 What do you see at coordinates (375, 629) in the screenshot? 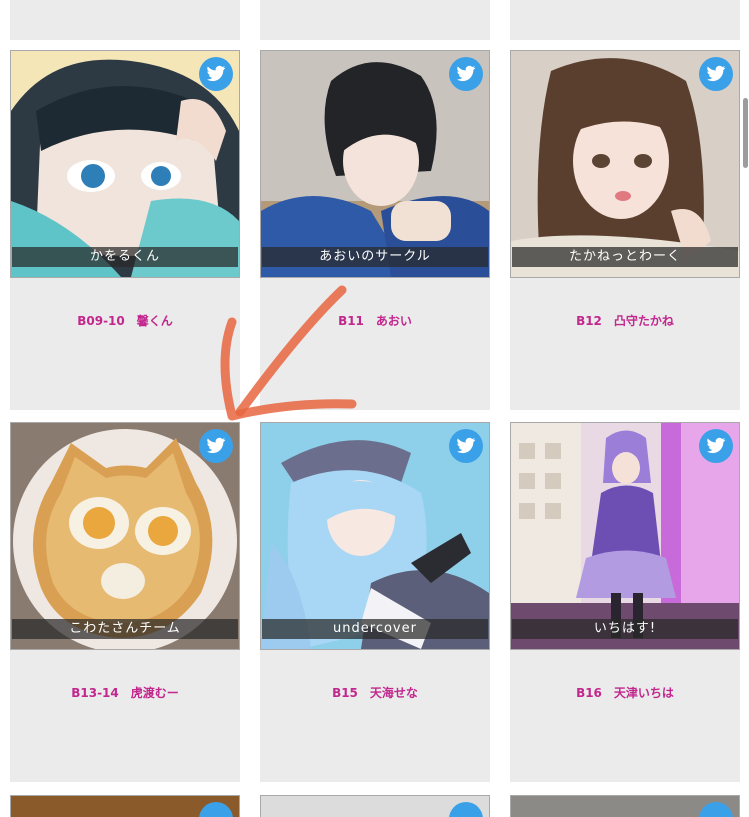
I see `circle-name: undercover` at bounding box center [375, 629].